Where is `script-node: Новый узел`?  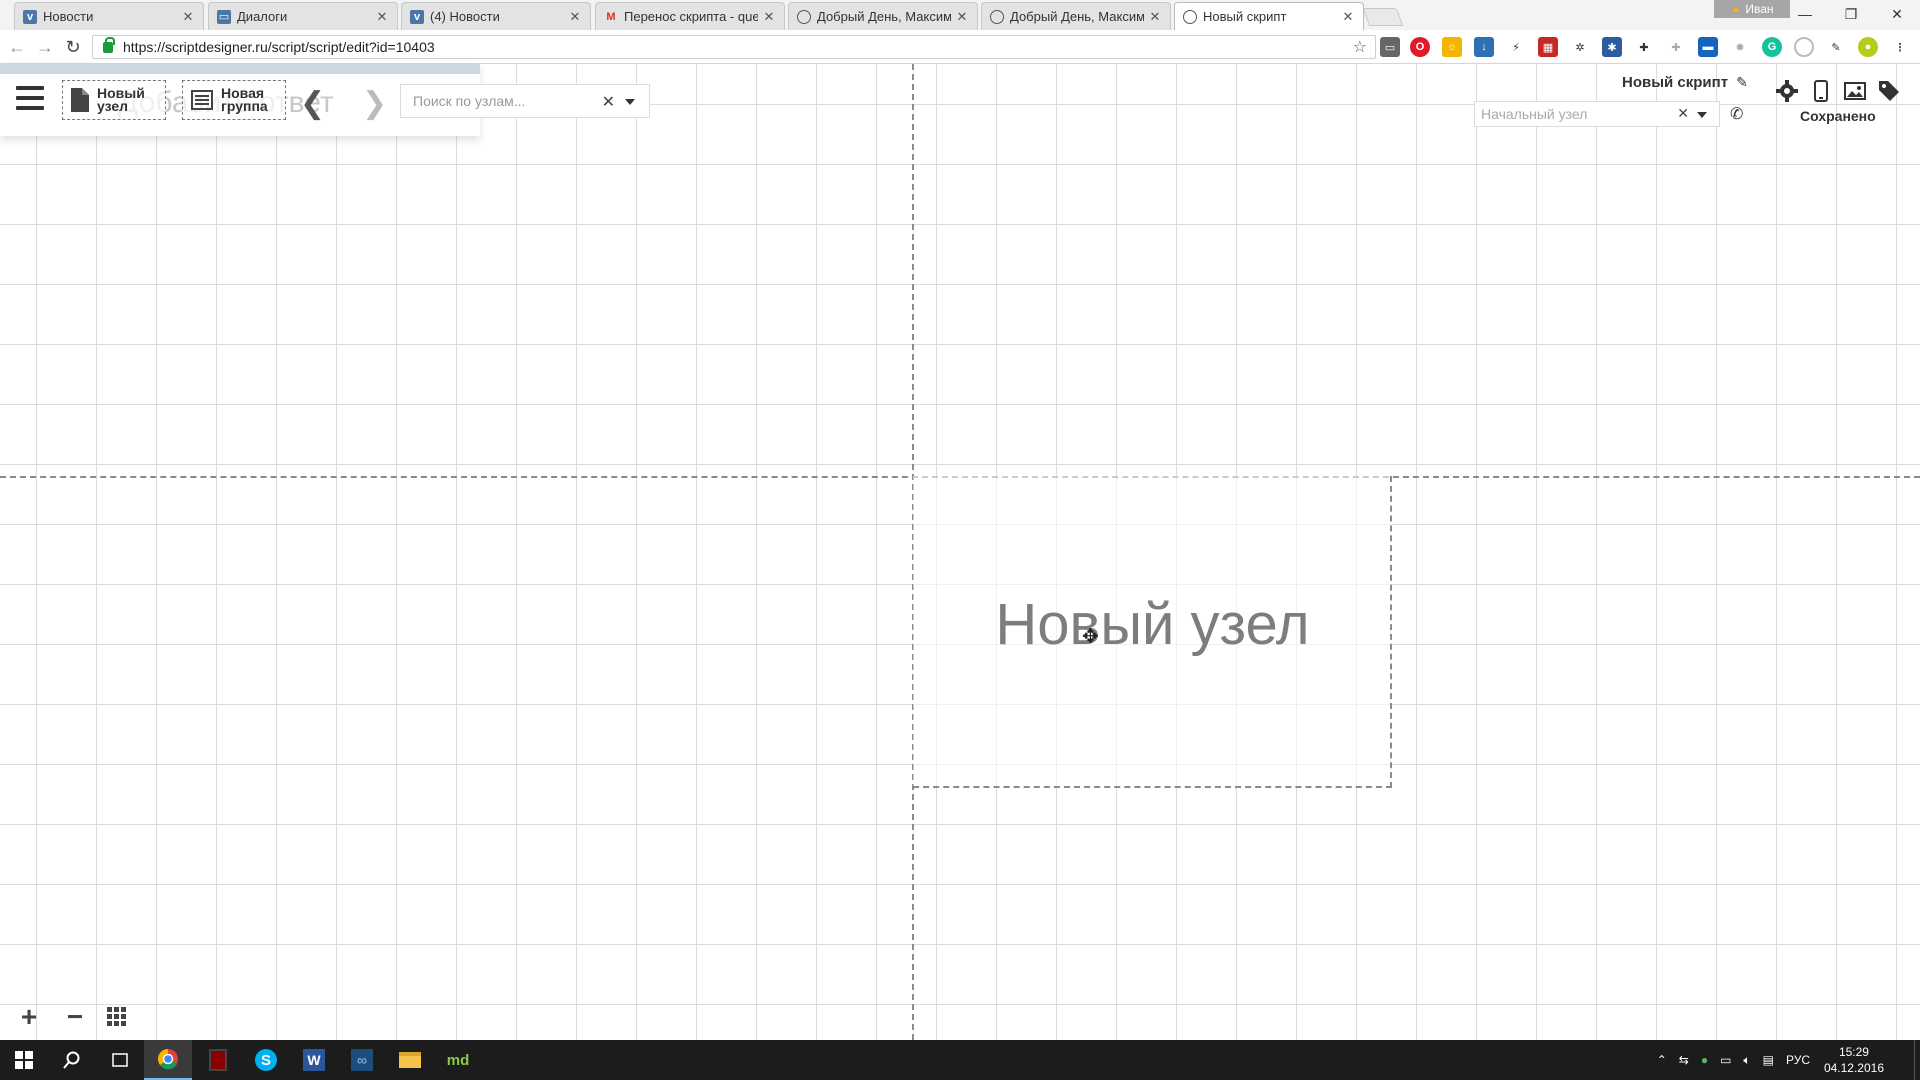 script-node: Новый узел is located at coordinates (1152, 632).